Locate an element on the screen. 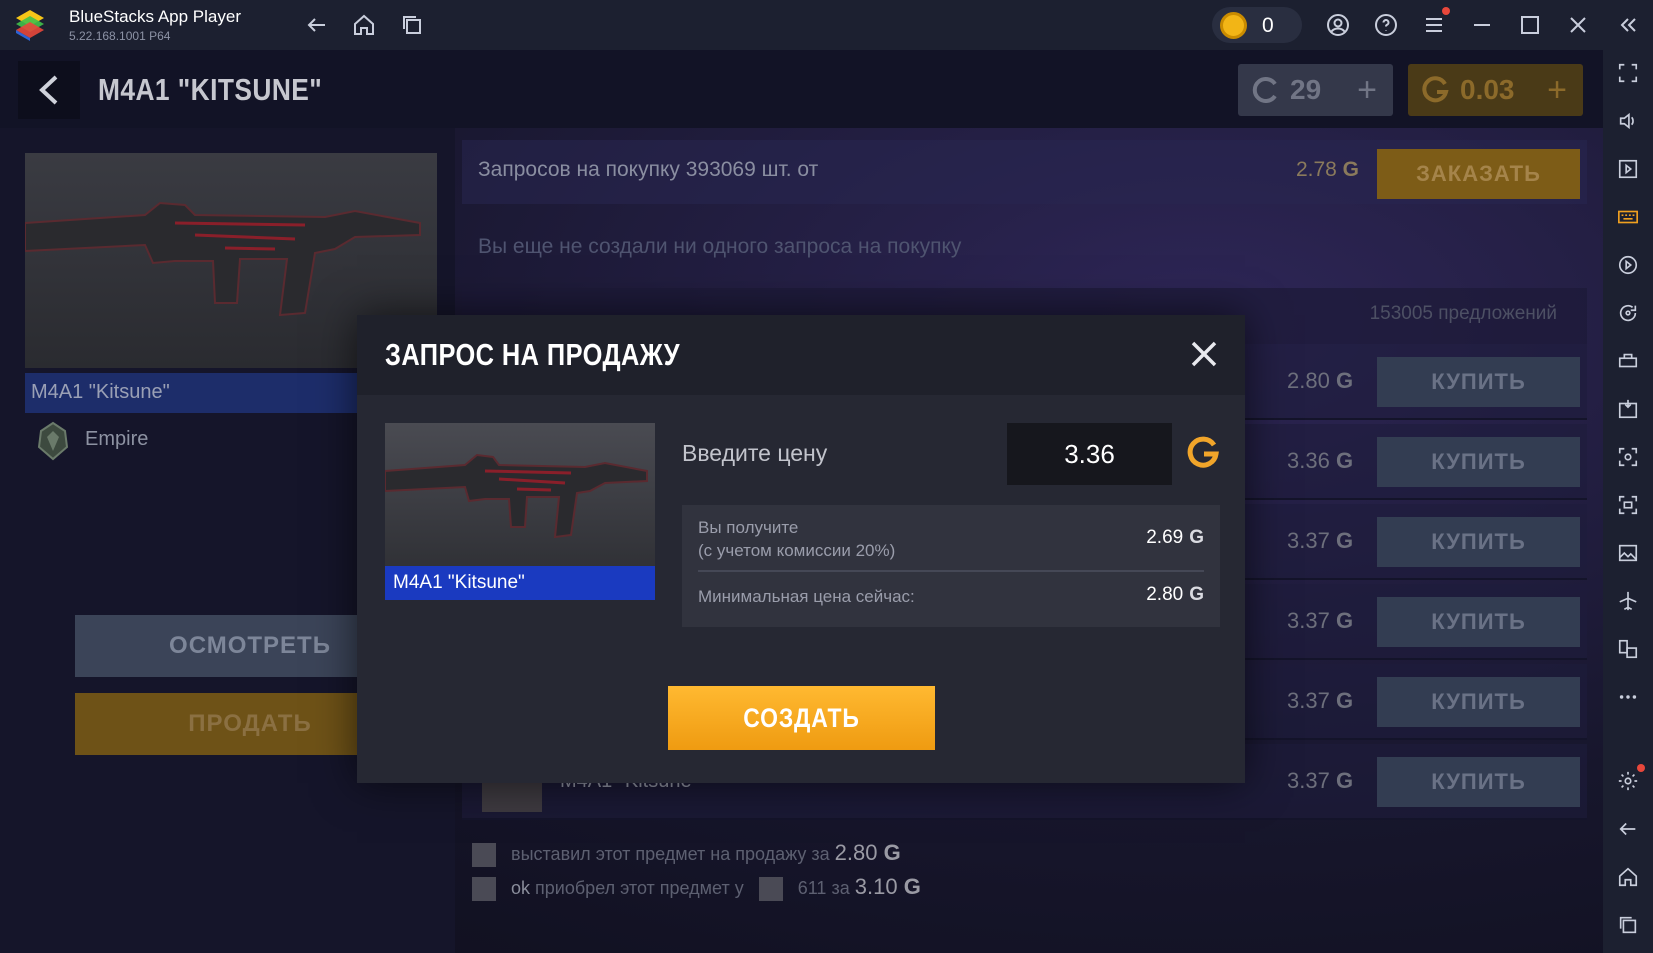 This screenshot has width=1653, height=953. airplane-mode-icon is located at coordinates (1628, 601).